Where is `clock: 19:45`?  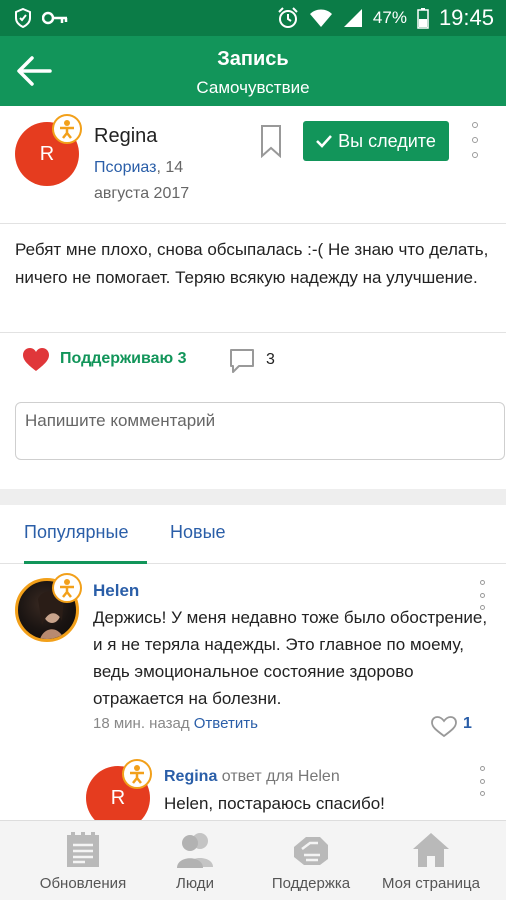 clock: 19:45 is located at coordinates (466, 17).